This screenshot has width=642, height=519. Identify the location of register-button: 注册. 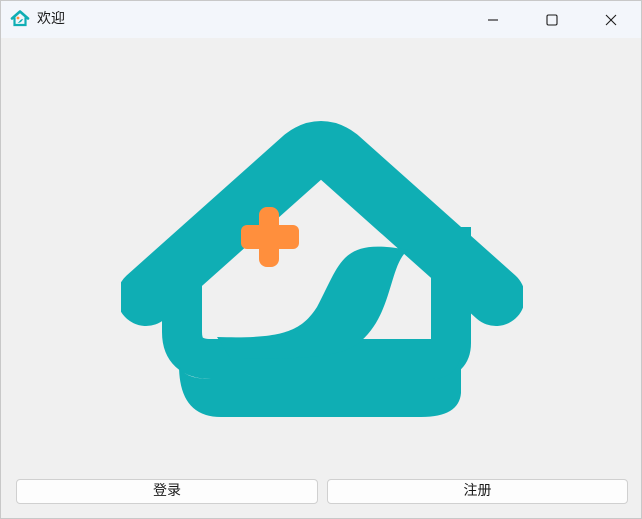
(477, 491).